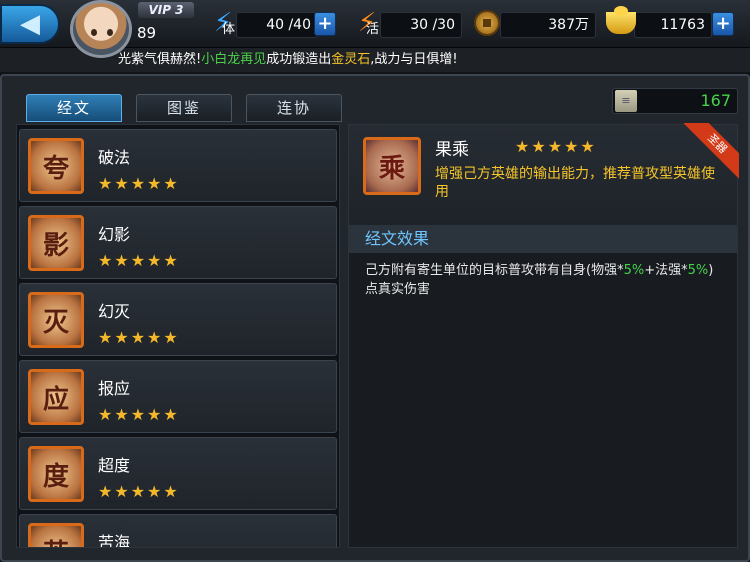 The height and width of the screenshot is (562, 750). I want to click on detail-star-rating: ★★★★★, so click(556, 146).